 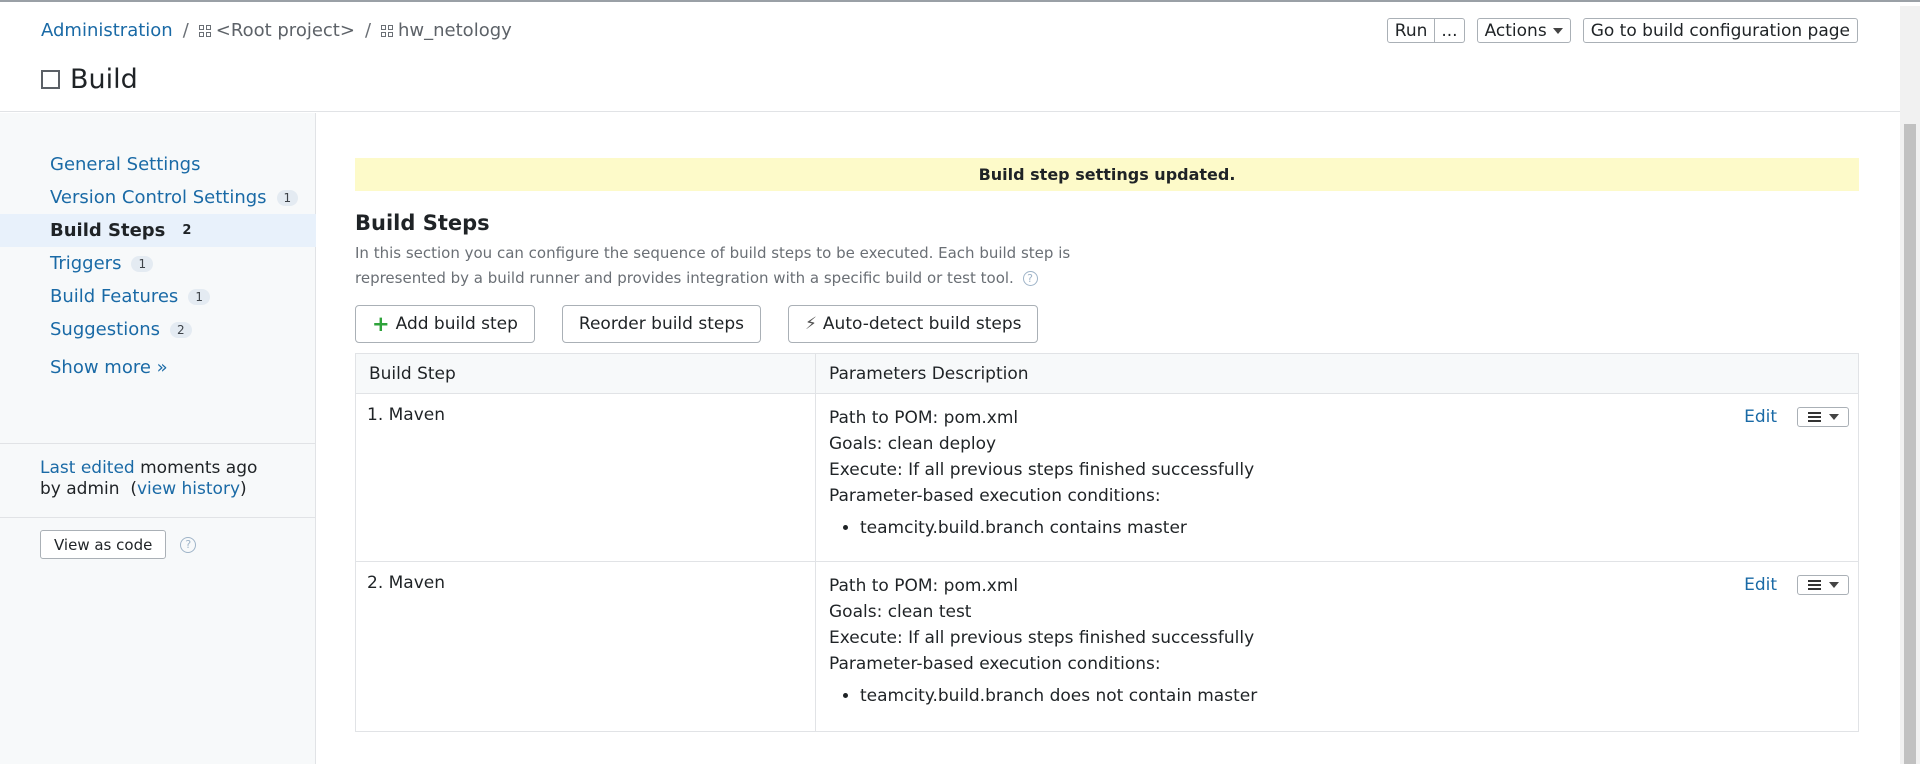 I want to click on actions-label: Actions, so click(x=1515, y=30).